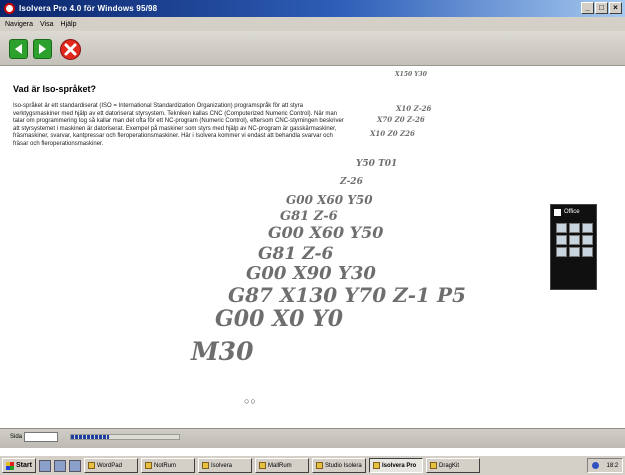 The height and width of the screenshot is (475, 625). Describe the element at coordinates (91, 465) in the screenshot. I see `wordpad-icon` at that location.